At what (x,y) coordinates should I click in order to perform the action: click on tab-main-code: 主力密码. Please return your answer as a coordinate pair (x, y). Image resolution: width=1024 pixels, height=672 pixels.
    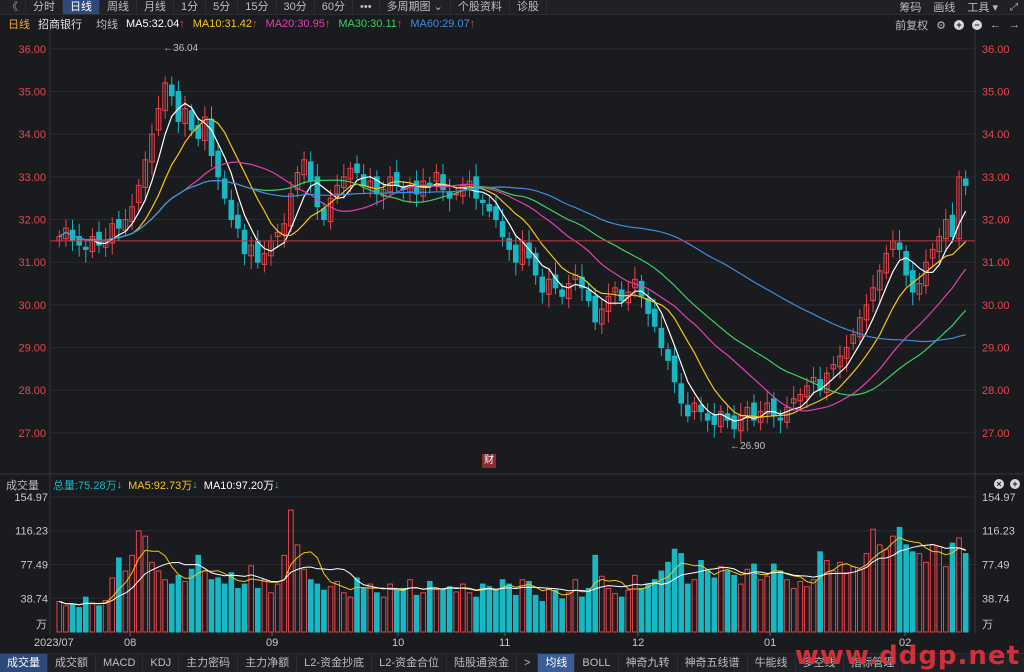
    Looking at the image, I should click on (209, 663).